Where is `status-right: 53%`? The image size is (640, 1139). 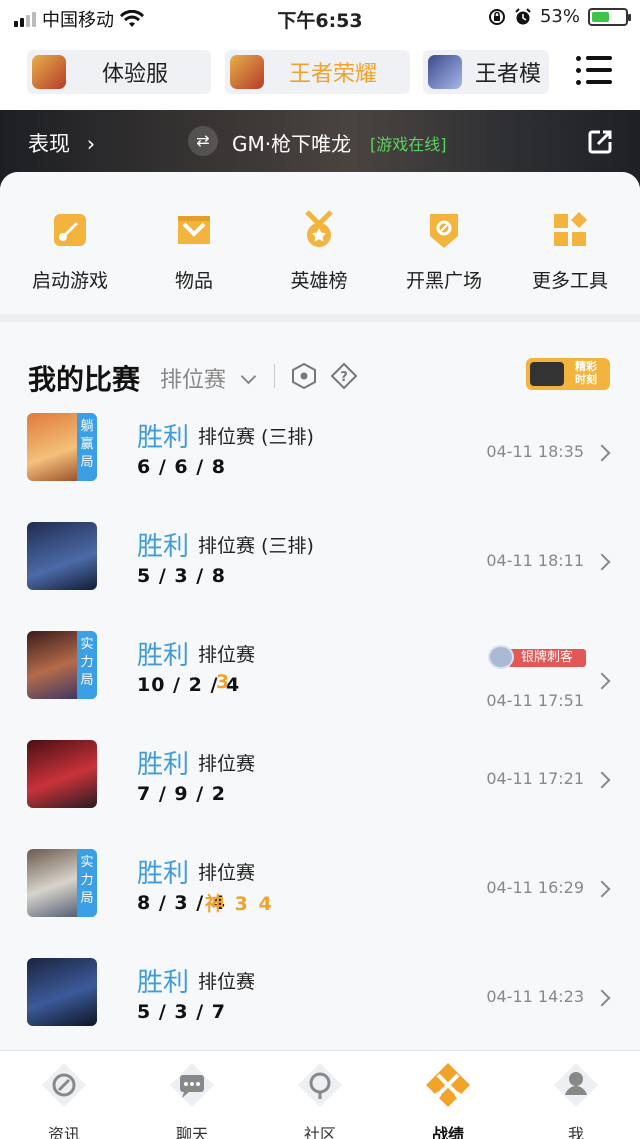 status-right: 53% is located at coordinates (559, 16).